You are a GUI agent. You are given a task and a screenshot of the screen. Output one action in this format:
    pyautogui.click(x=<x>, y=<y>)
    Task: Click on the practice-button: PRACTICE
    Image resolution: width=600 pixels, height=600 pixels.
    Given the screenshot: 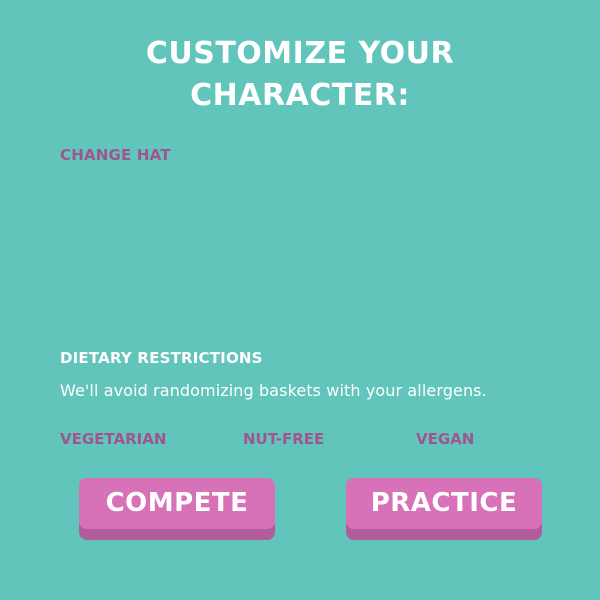 What is the action you would take?
    pyautogui.click(x=444, y=509)
    